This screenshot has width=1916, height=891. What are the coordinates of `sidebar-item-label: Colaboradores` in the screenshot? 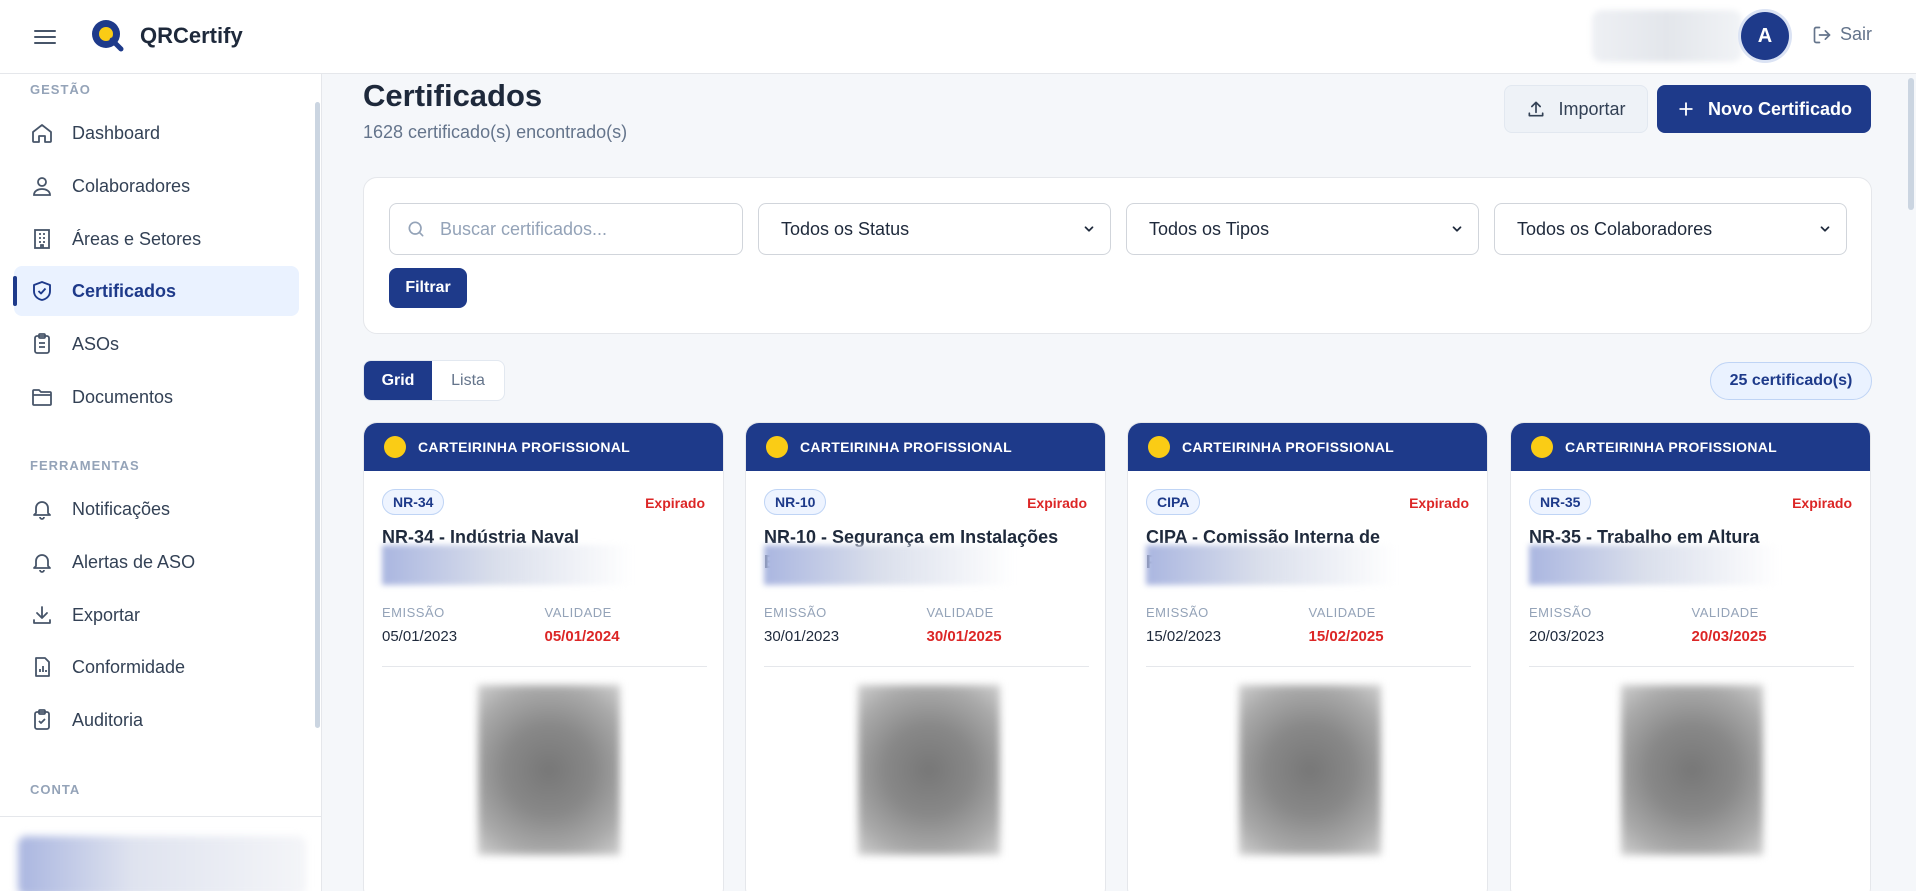 It's located at (131, 185).